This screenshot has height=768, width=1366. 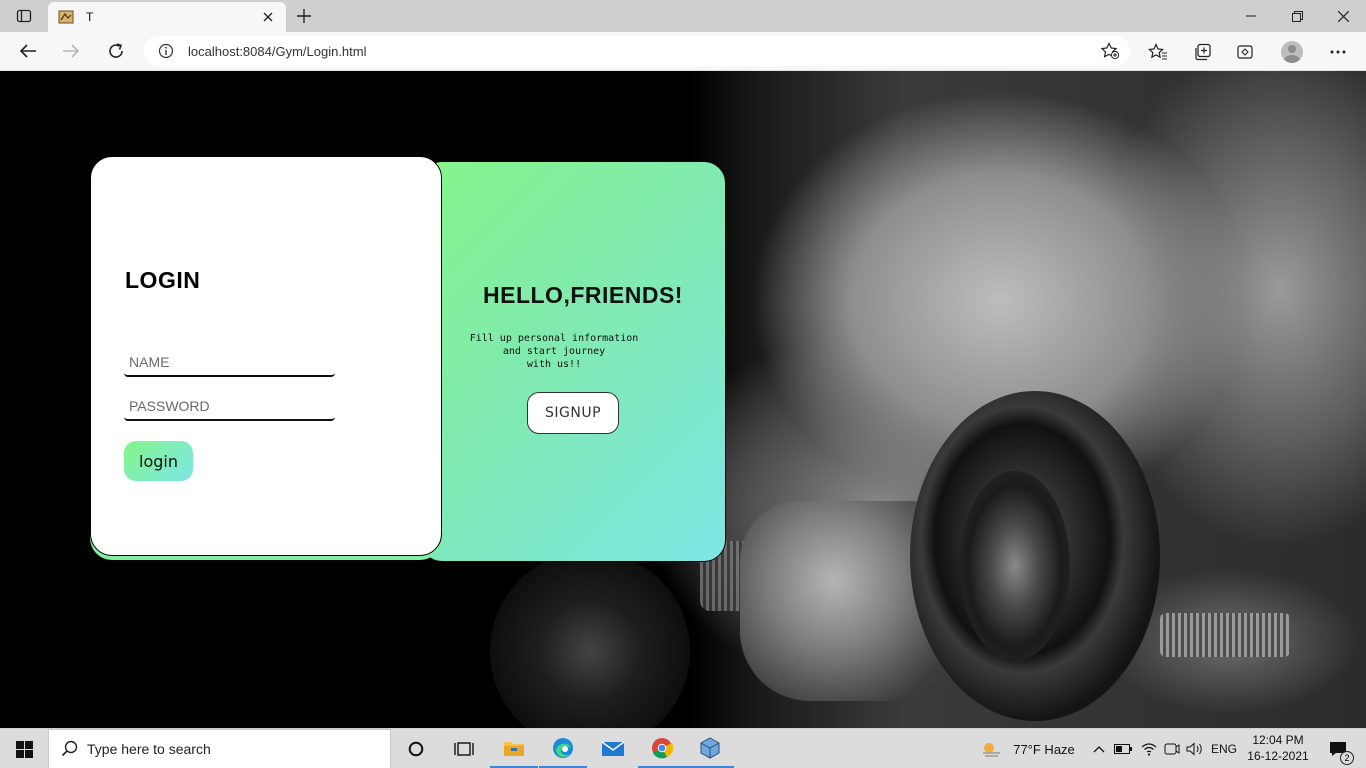 What do you see at coordinates (219, 748) in the screenshot?
I see `taskbar-search-box: Type here to search` at bounding box center [219, 748].